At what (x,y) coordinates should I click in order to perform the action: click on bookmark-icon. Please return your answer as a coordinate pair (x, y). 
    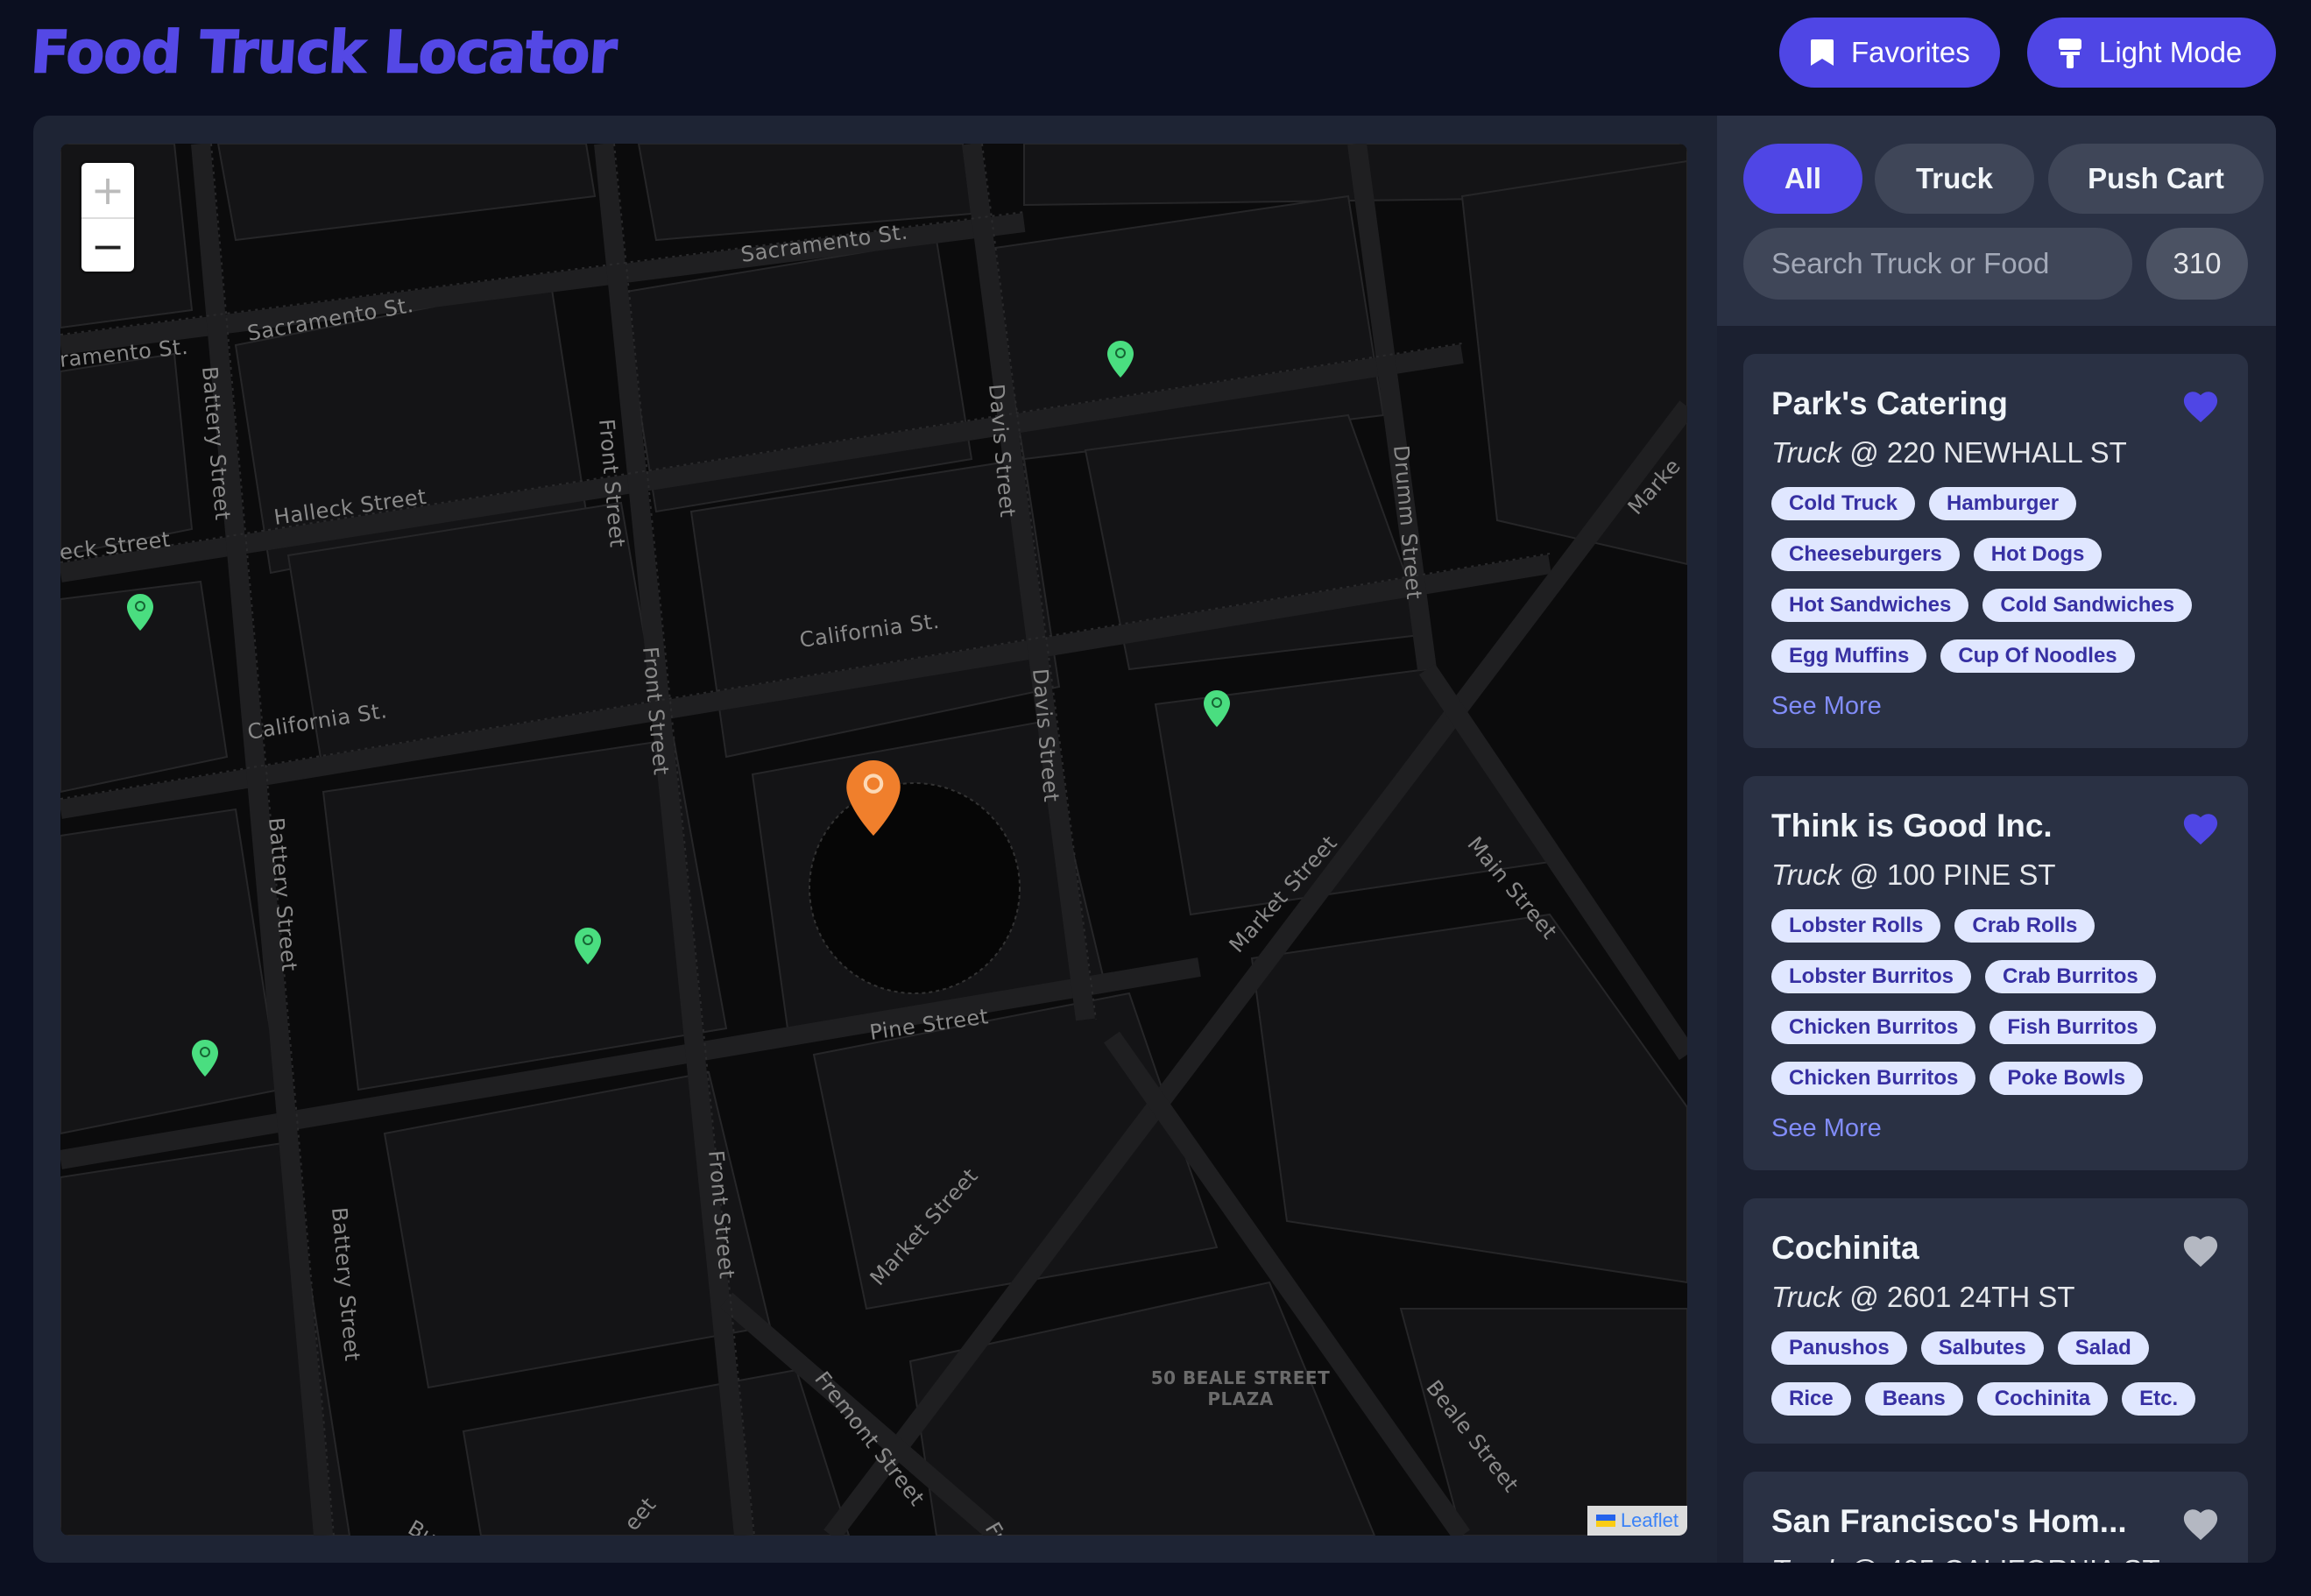
    Looking at the image, I should click on (1822, 52).